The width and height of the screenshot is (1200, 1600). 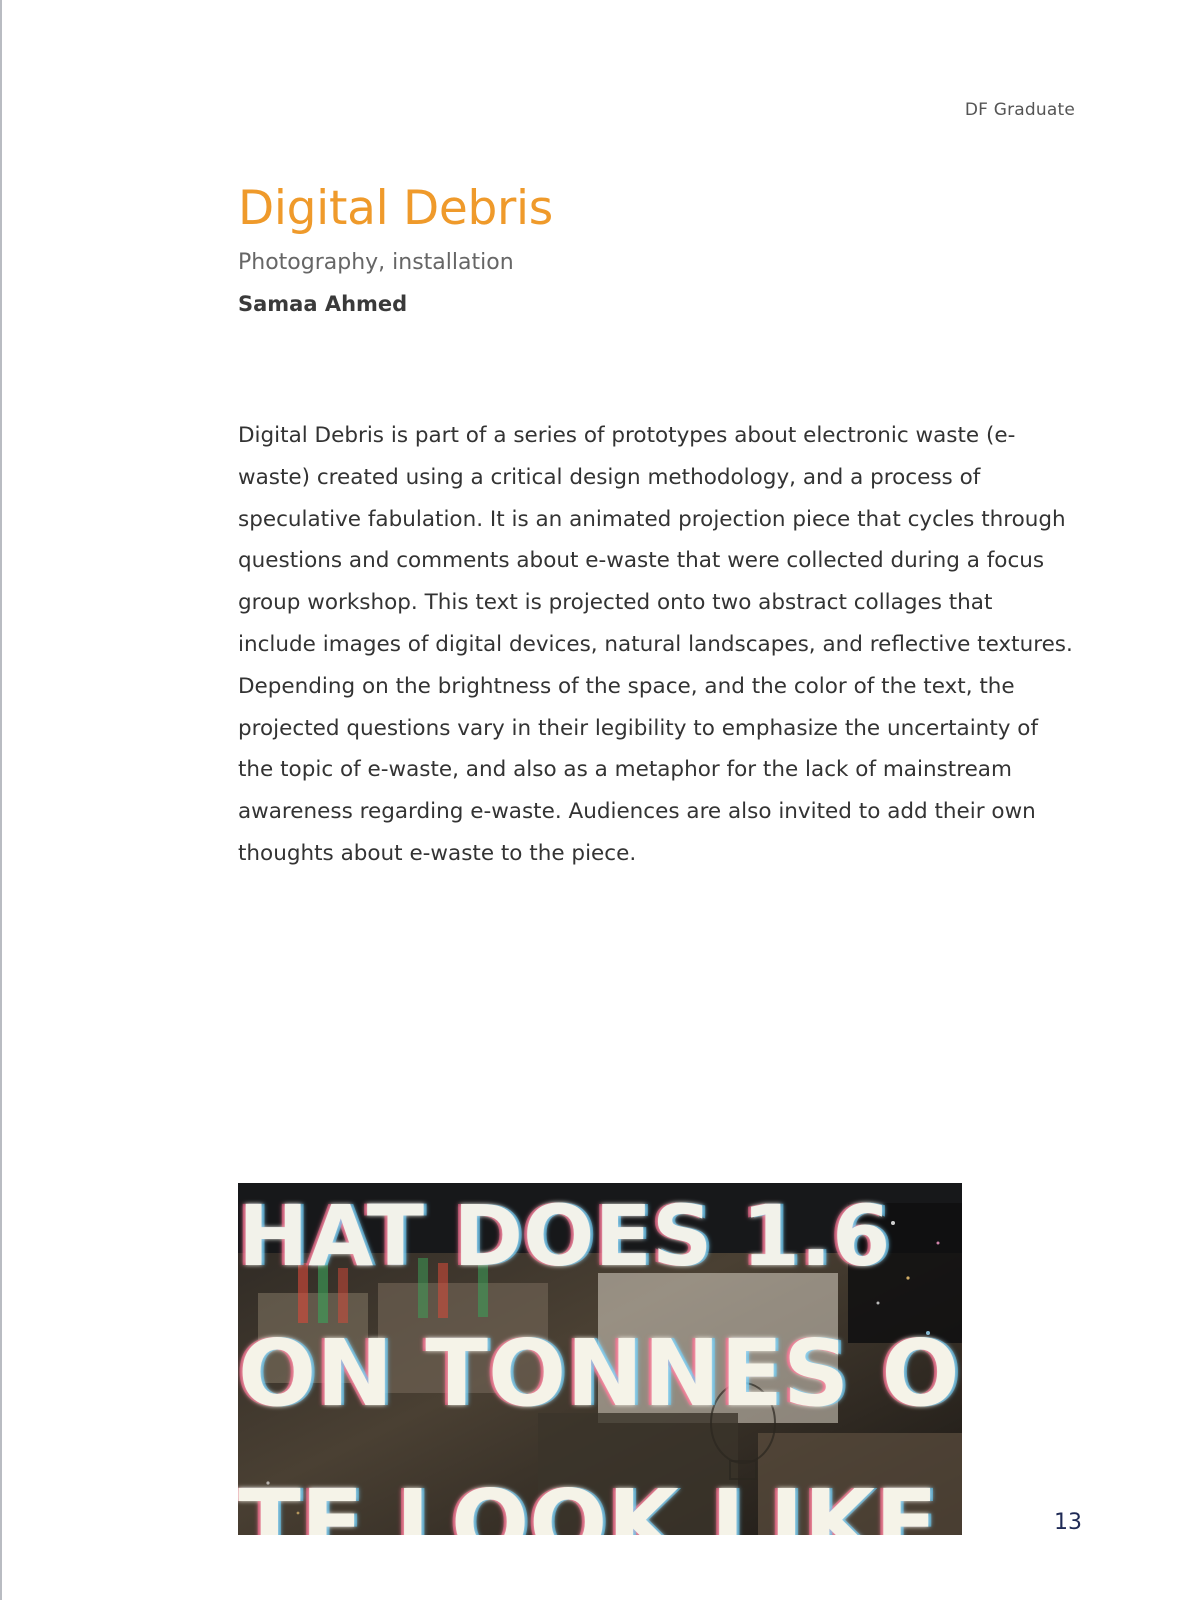 What do you see at coordinates (395, 208) in the screenshot?
I see `article-title: Digital Debris` at bounding box center [395, 208].